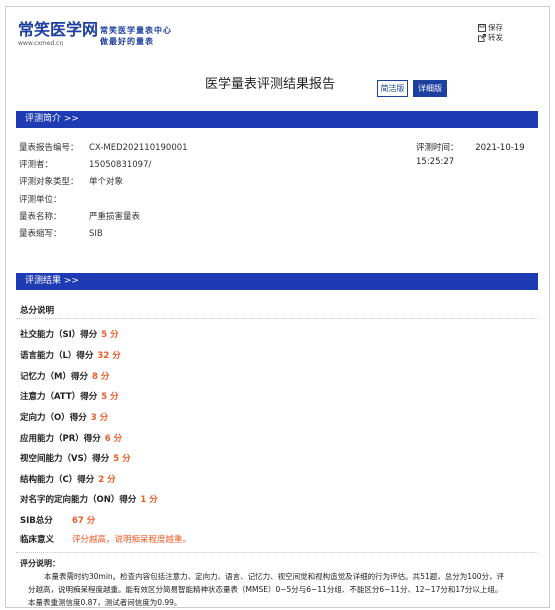  What do you see at coordinates (40, 200) in the screenshot?
I see `info-label: 评测单位：` at bounding box center [40, 200].